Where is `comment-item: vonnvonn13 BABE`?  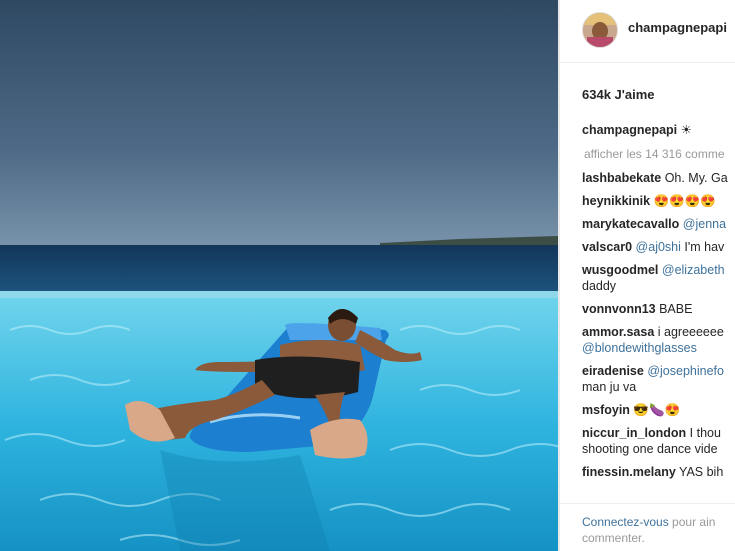 comment-item: vonnvonn13 BABE is located at coordinates (658, 309).